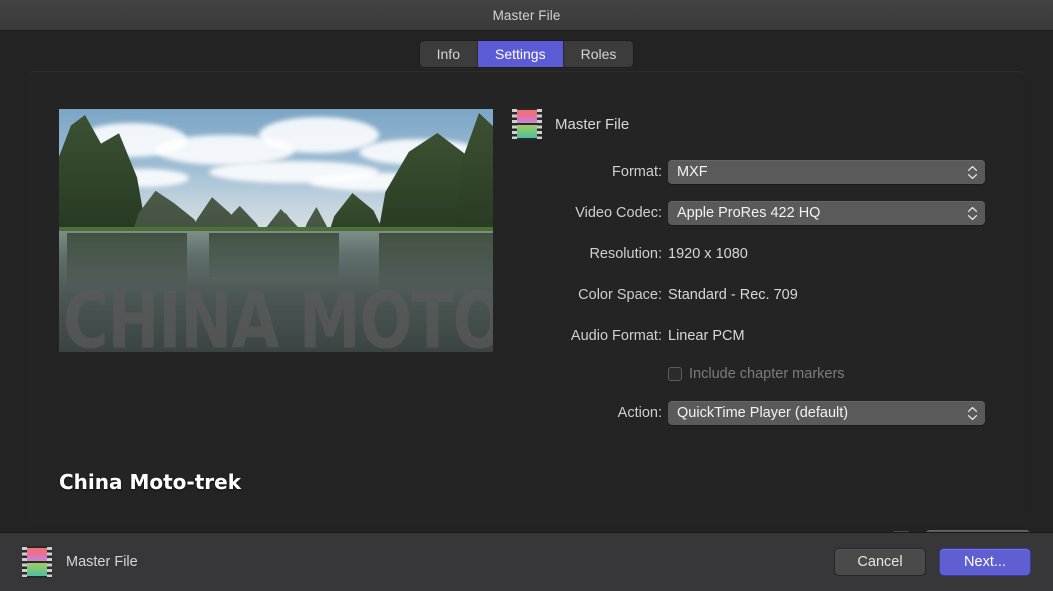 The height and width of the screenshot is (591, 1053). I want to click on cancel-button-label: Cancel, so click(880, 562).